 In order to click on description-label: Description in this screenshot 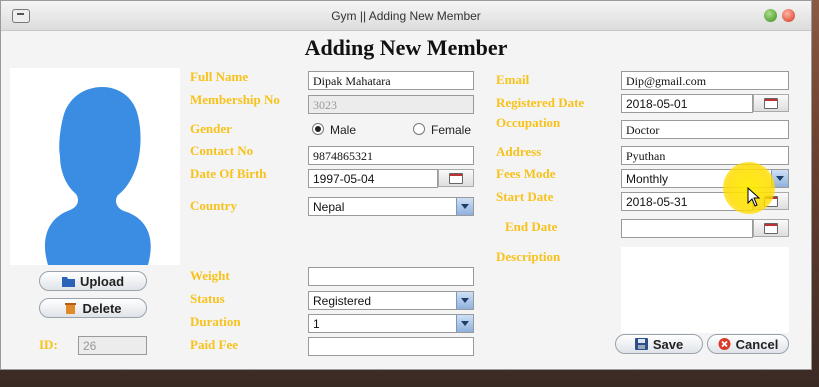, I will do `click(528, 256)`.